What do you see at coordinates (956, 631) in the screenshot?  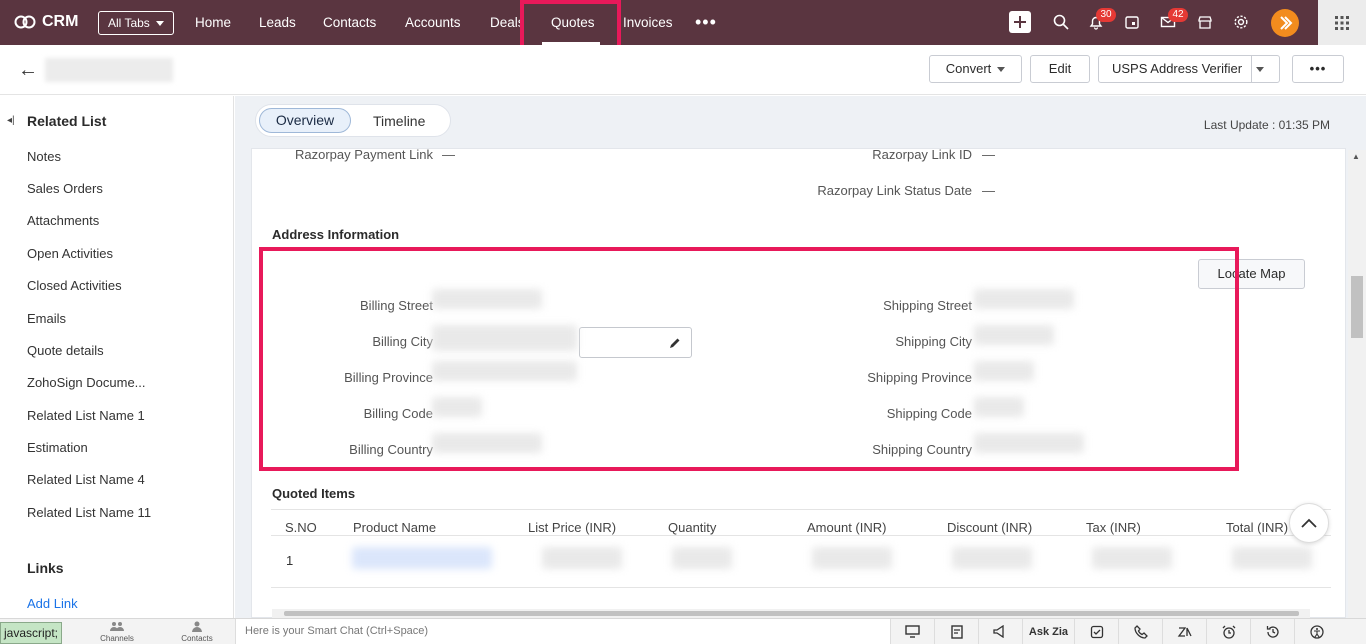 I see `notes-icon` at bounding box center [956, 631].